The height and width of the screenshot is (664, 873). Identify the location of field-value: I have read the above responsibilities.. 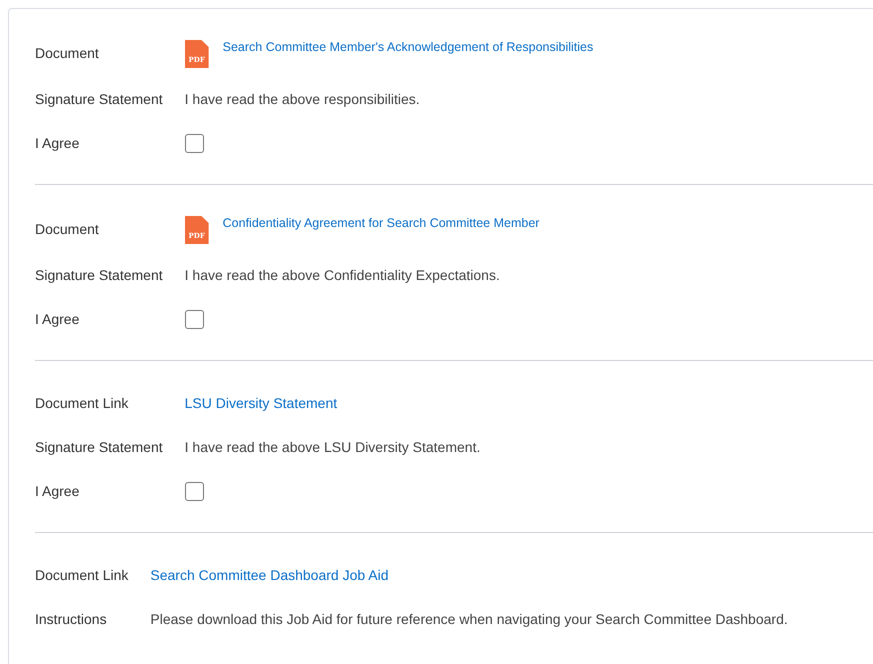
(302, 99).